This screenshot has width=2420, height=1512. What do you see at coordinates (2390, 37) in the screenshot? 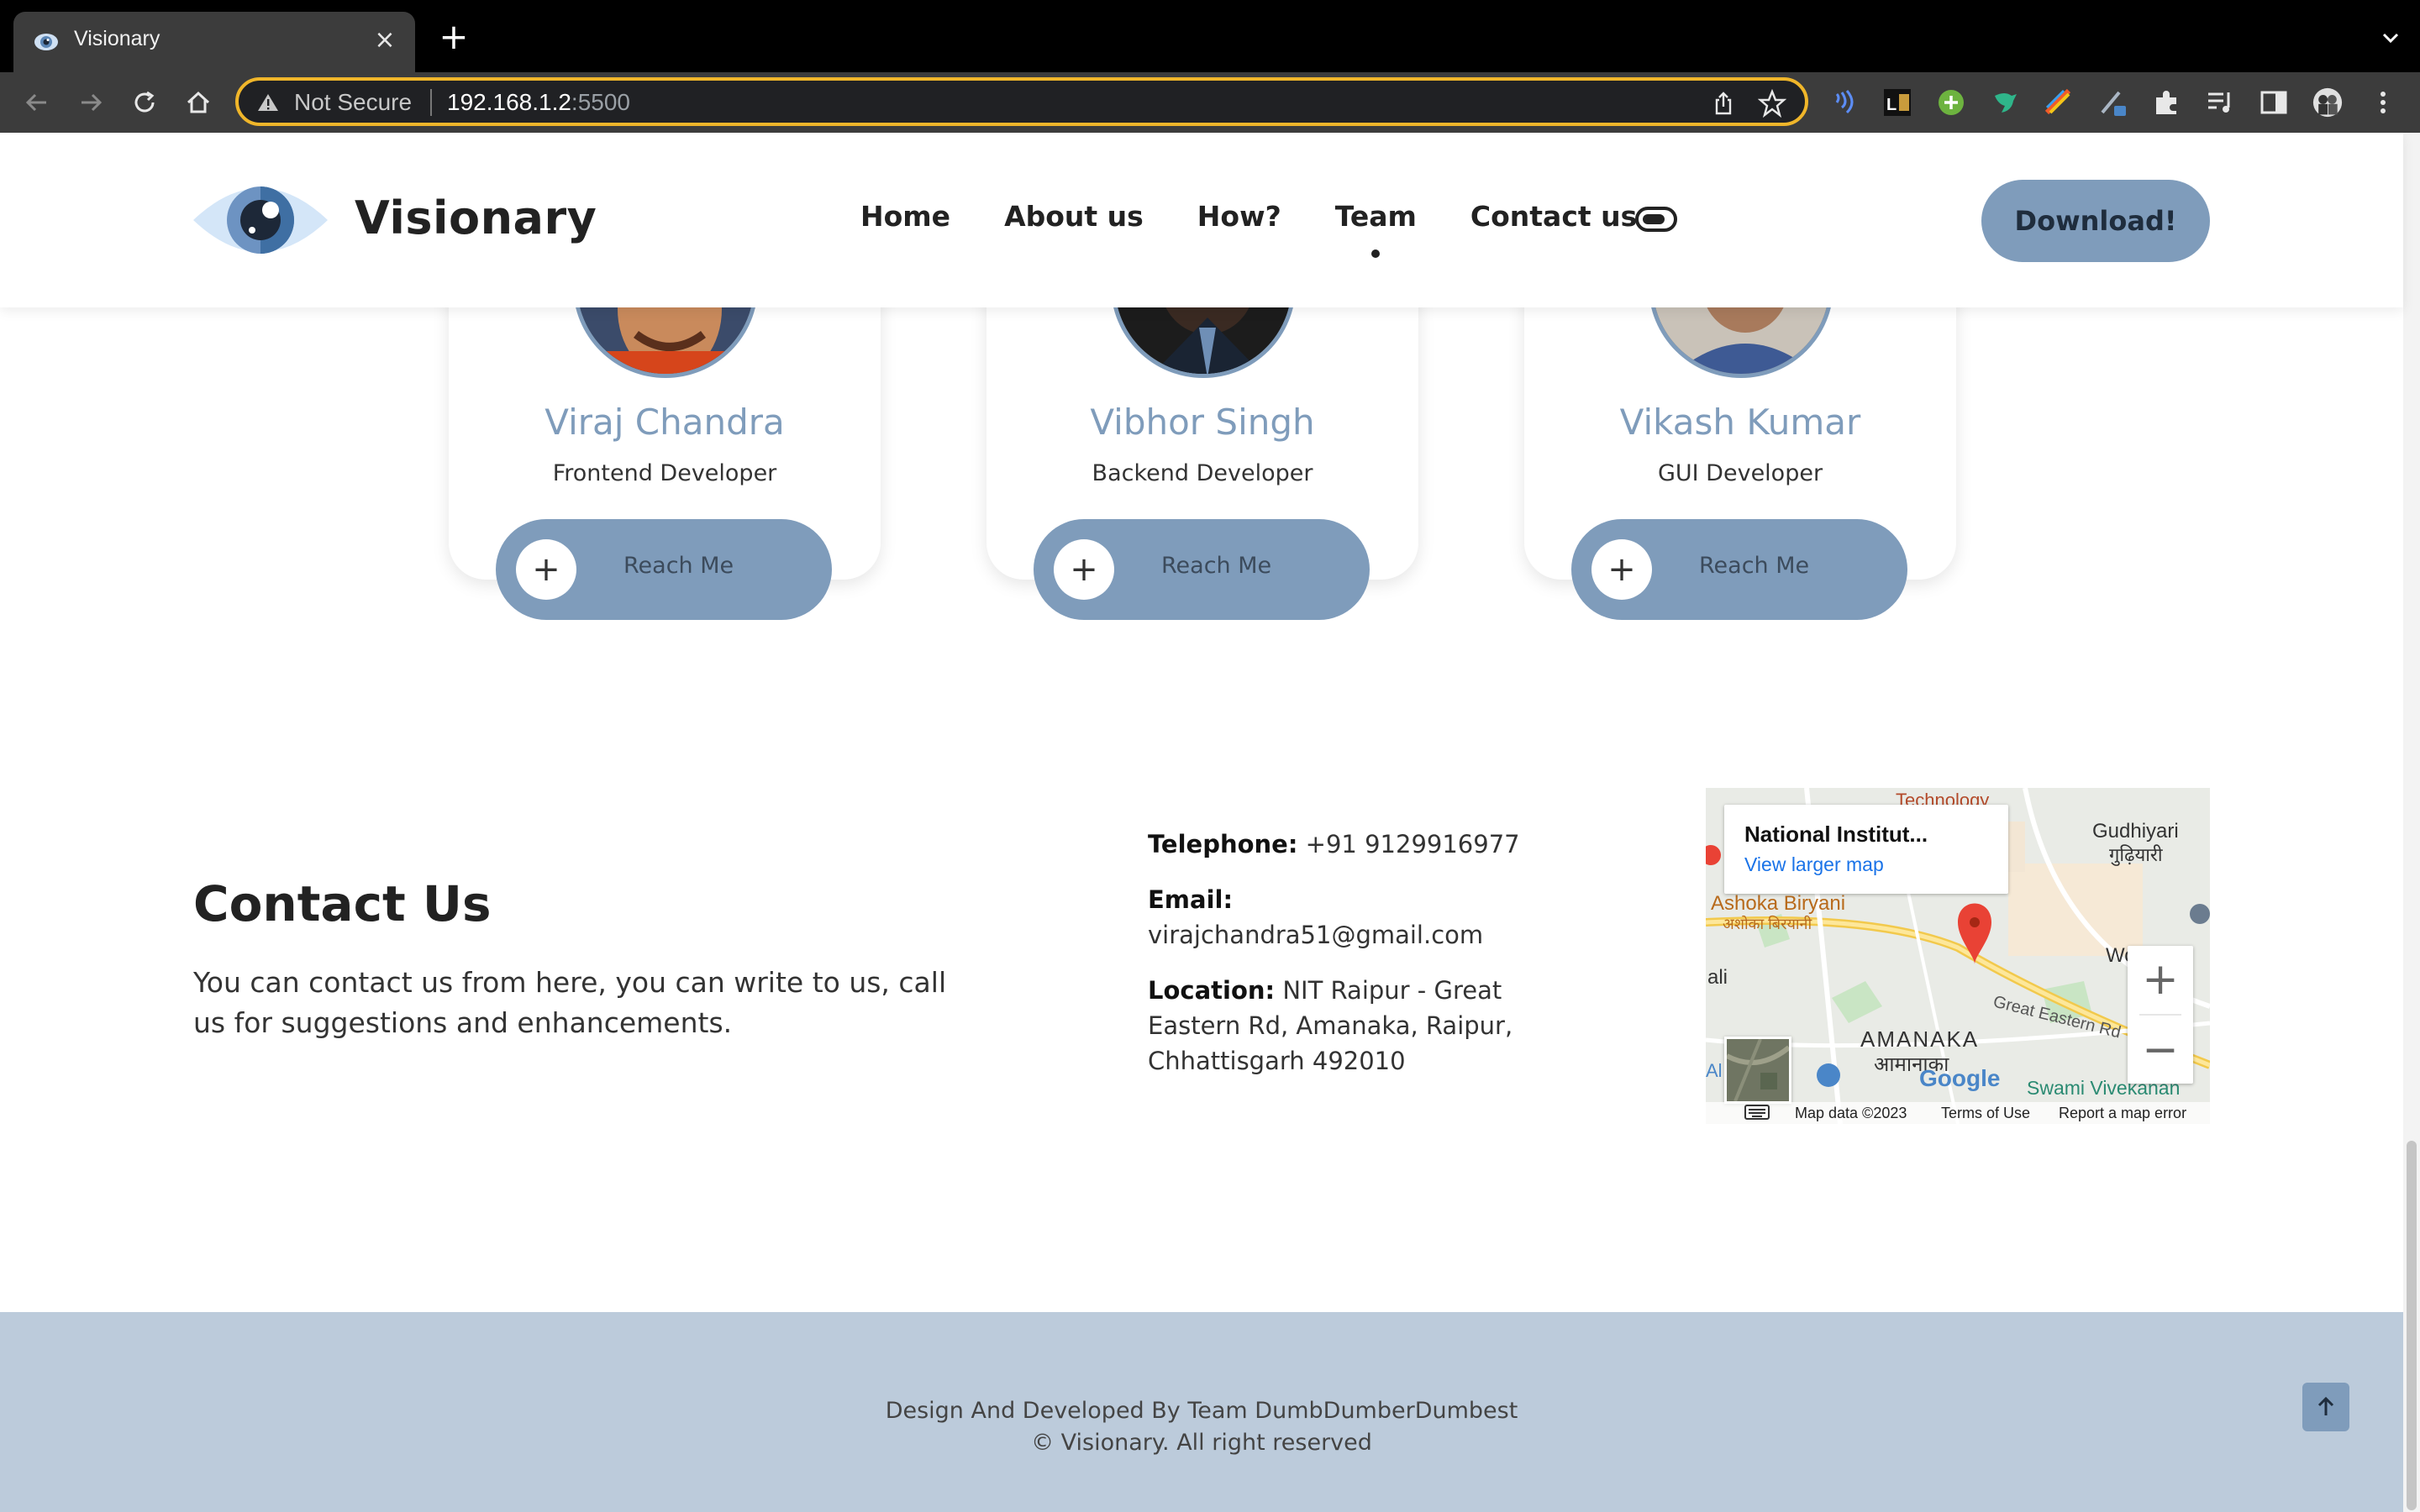
I see `chevron-down-icon` at bounding box center [2390, 37].